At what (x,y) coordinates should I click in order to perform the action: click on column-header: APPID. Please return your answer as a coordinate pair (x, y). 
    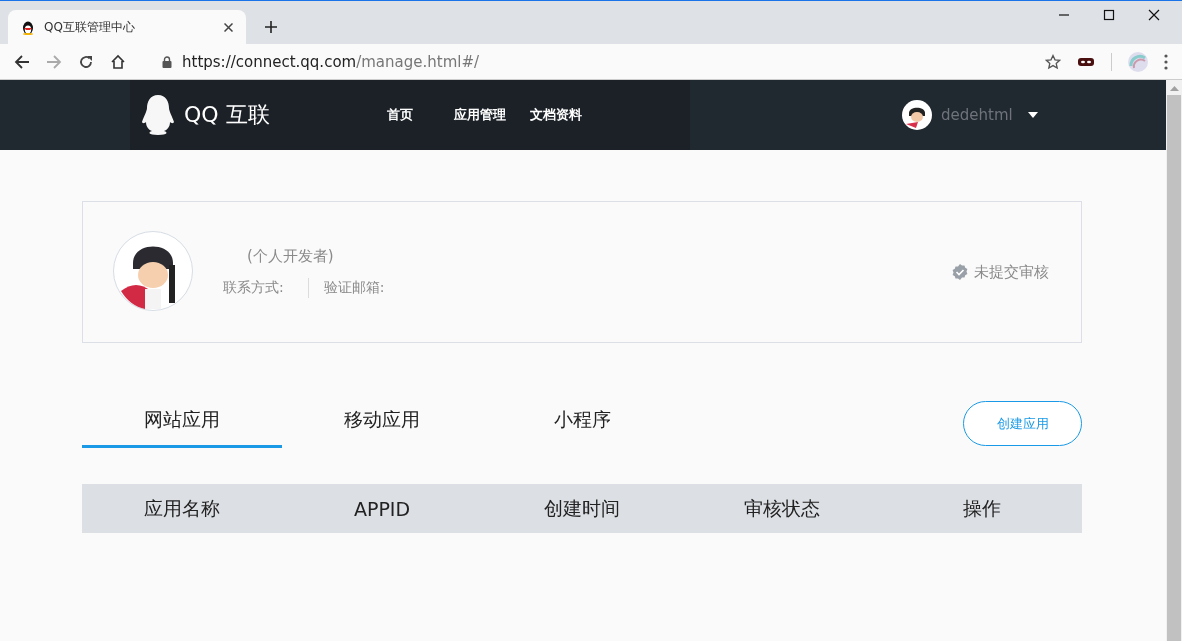
    Looking at the image, I should click on (382, 508).